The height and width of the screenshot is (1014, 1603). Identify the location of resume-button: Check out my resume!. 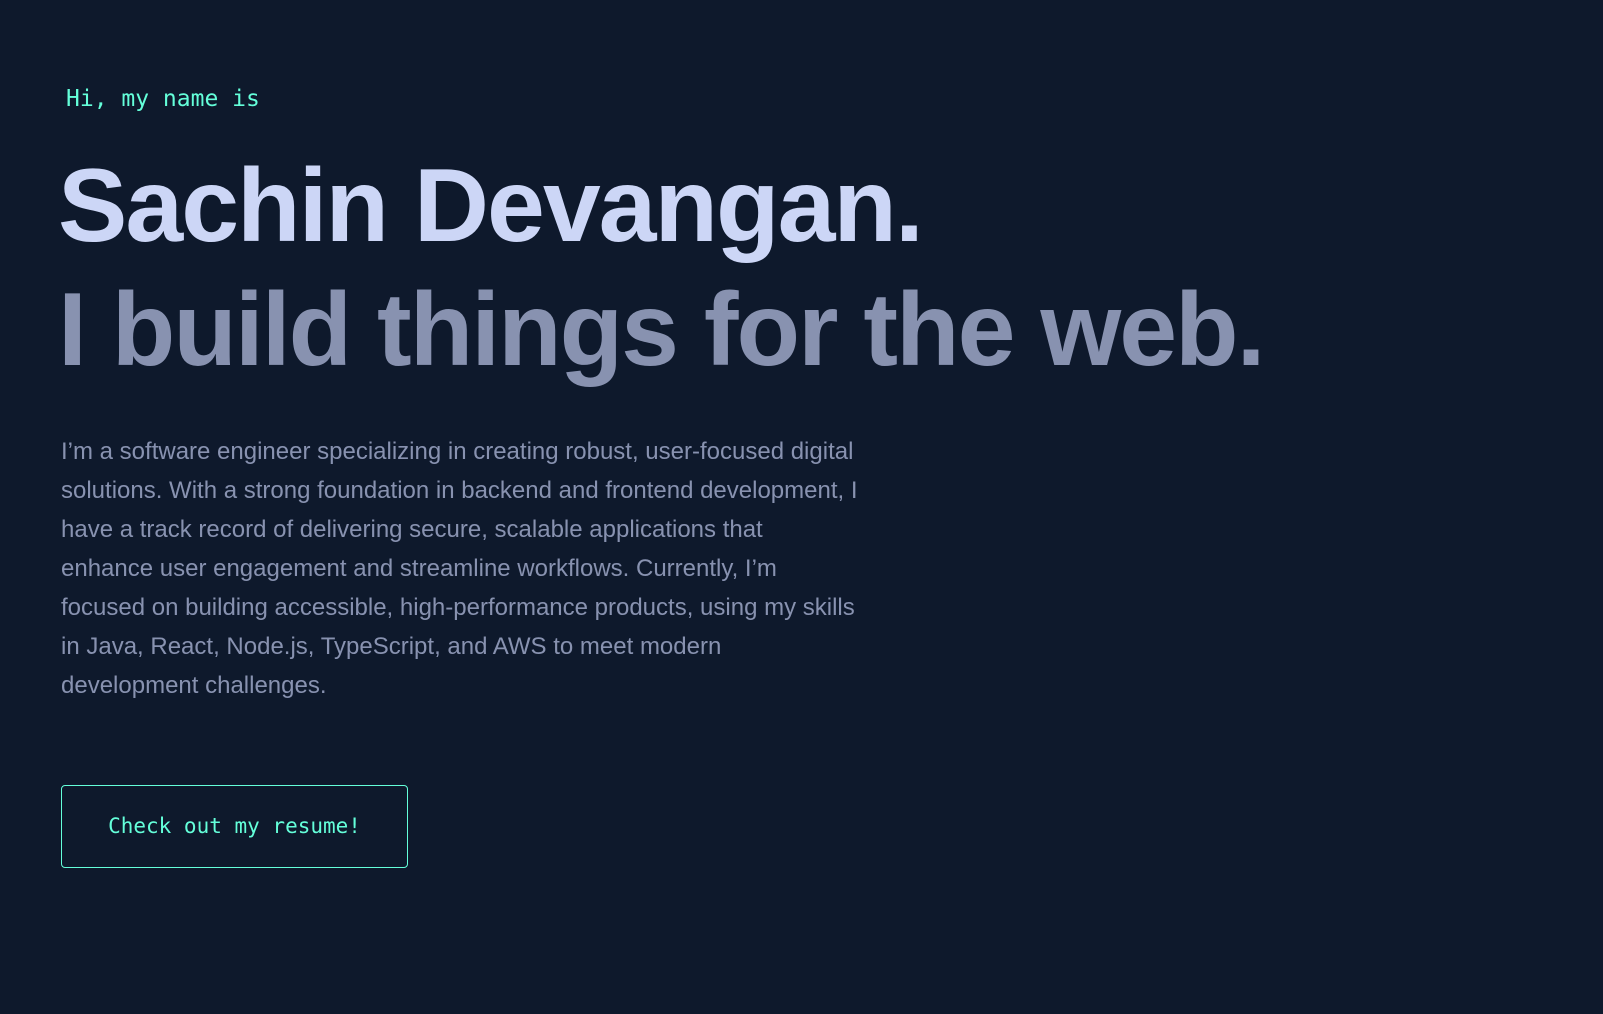
(234, 826).